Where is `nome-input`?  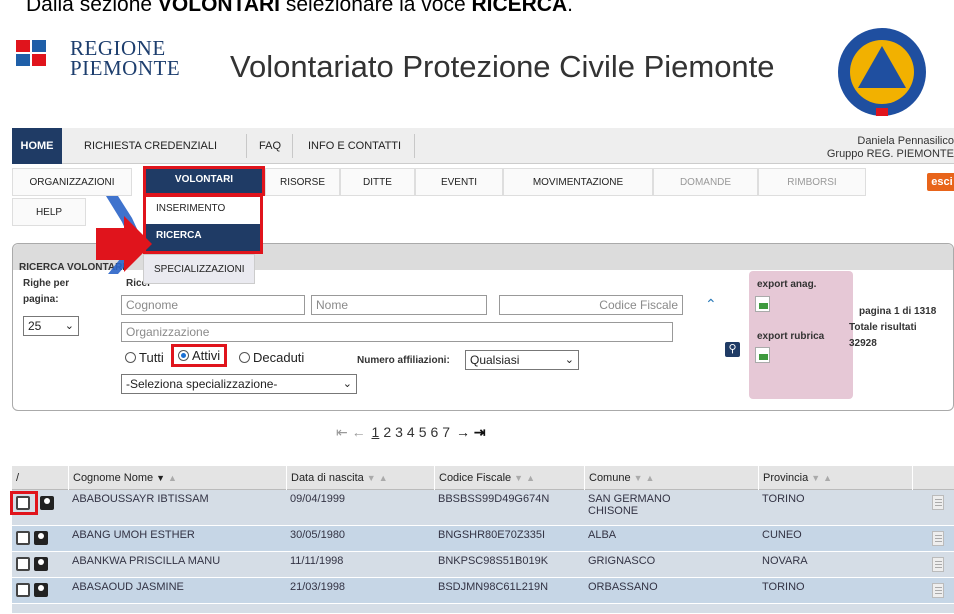 nome-input is located at coordinates (399, 305).